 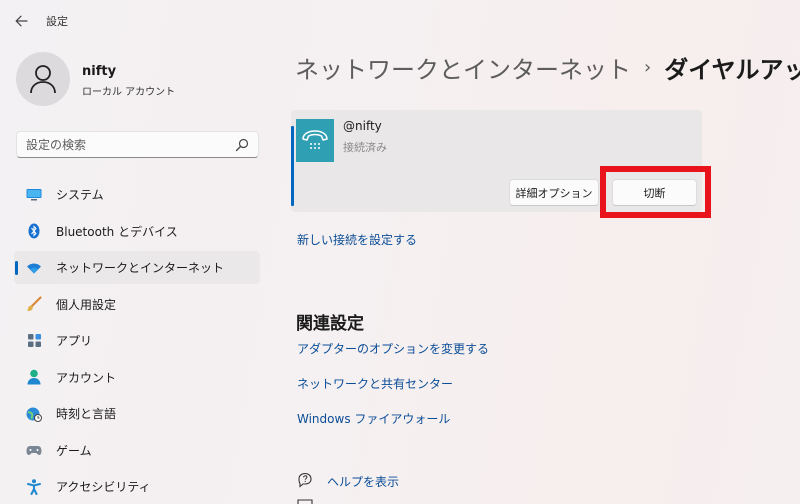 I want to click on back-button, so click(x=21, y=21).